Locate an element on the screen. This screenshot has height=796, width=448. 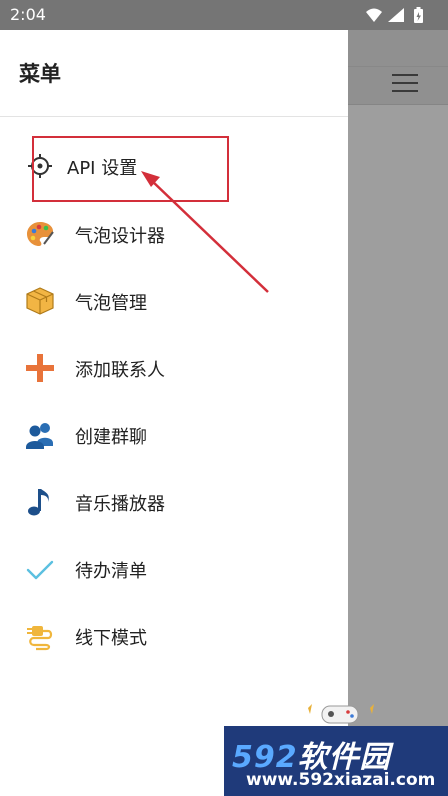
menu-item-label: 气泡设计器 is located at coordinates (120, 236).